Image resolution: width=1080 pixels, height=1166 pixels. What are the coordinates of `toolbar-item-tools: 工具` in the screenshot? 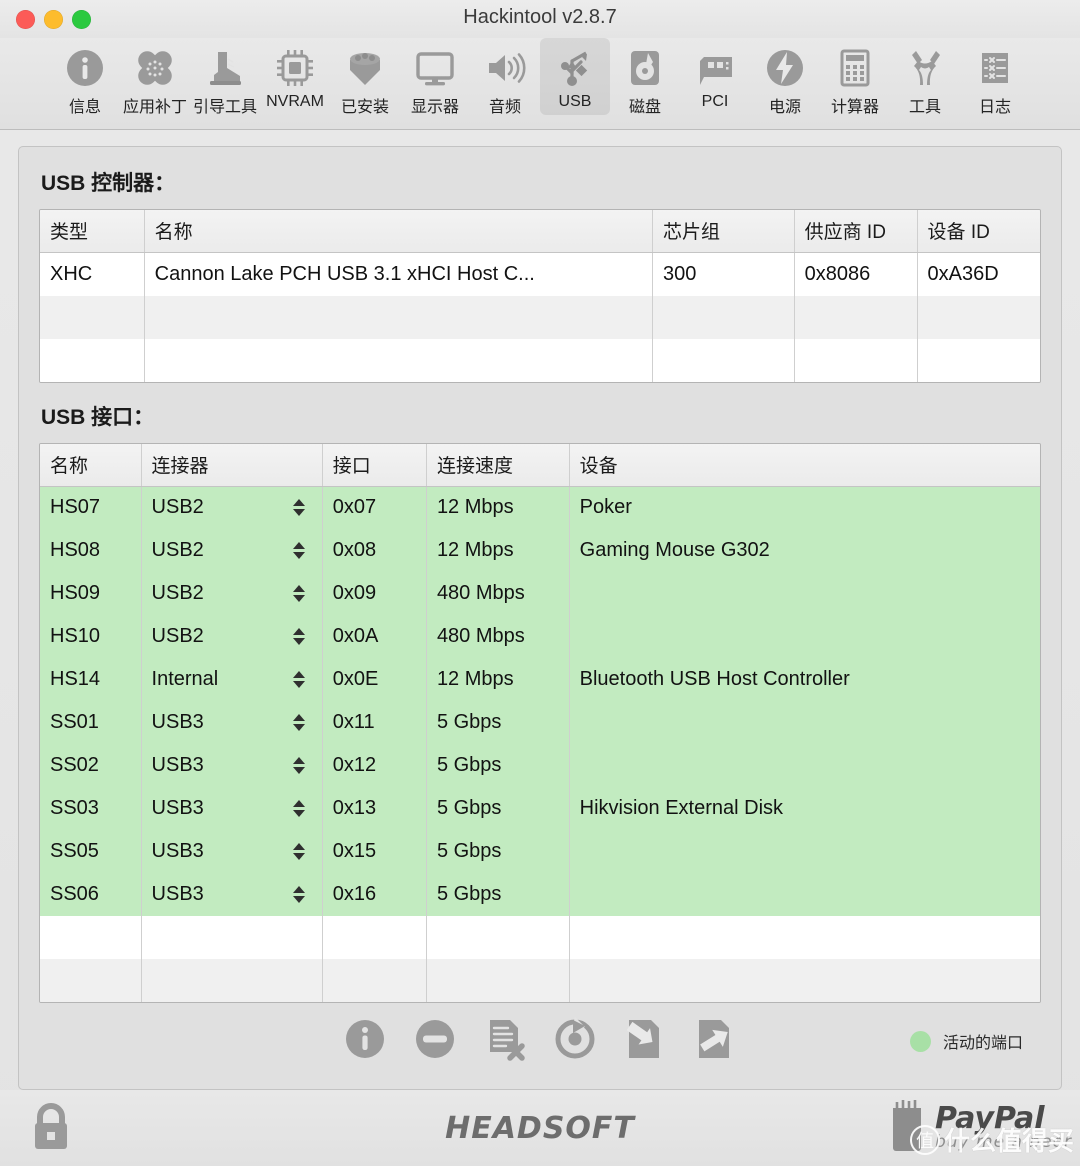 It's located at (925, 79).